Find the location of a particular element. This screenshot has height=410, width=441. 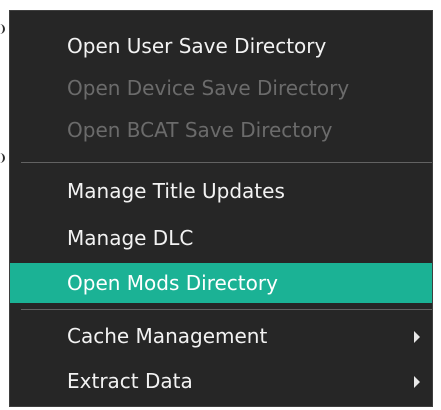

menu-item-cache-management: Cache Management is located at coordinates (221, 336).